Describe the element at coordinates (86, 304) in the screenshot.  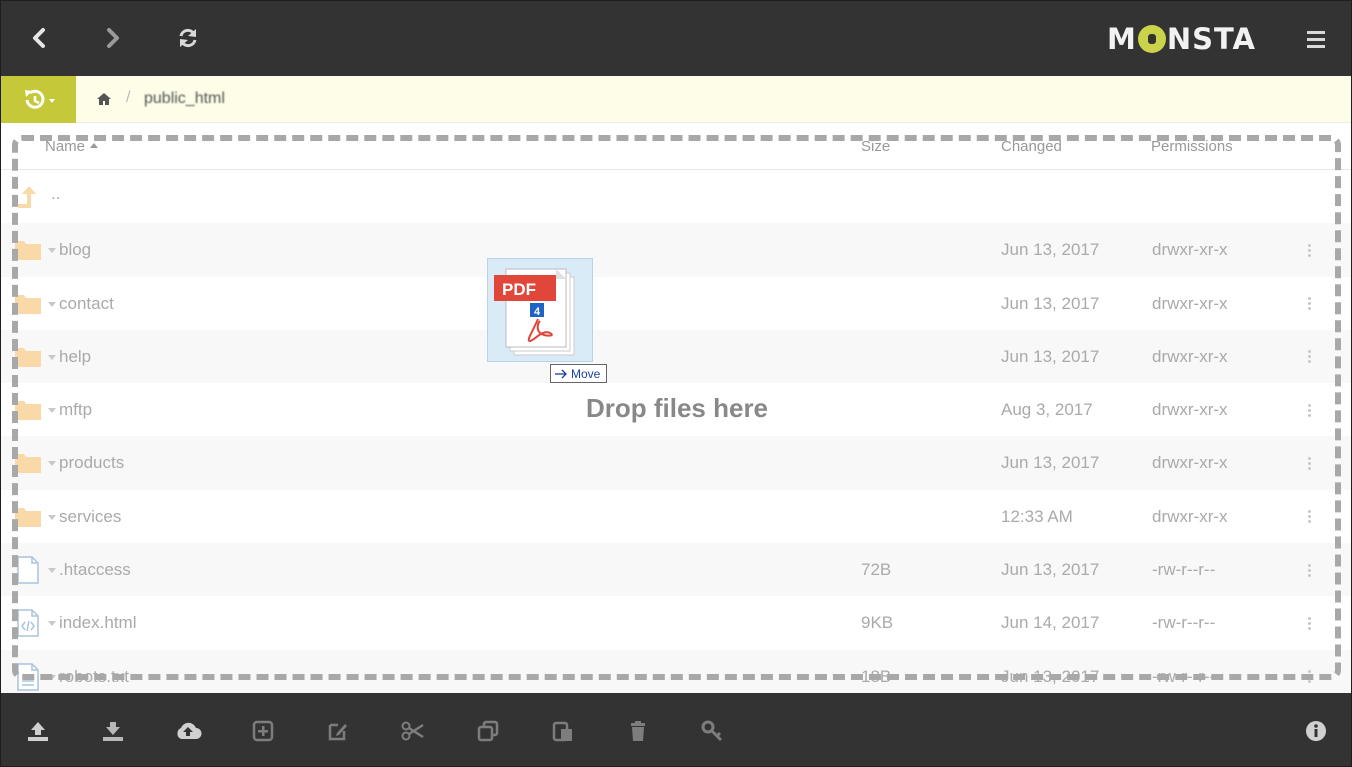
I see `file-name: contact` at that location.